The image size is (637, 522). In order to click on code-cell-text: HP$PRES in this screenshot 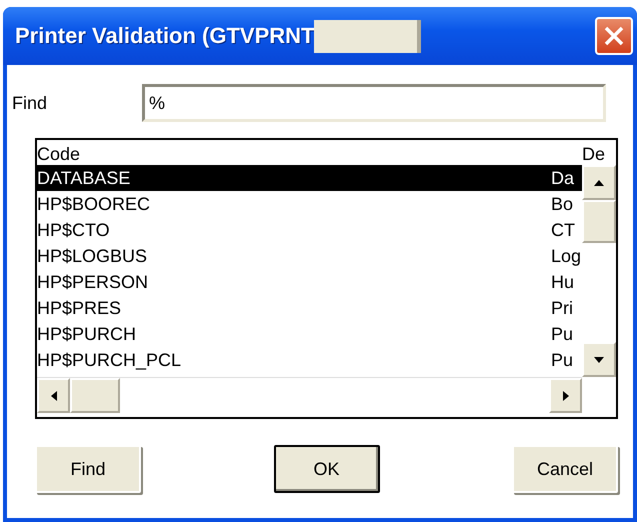, I will do `click(79, 308)`.